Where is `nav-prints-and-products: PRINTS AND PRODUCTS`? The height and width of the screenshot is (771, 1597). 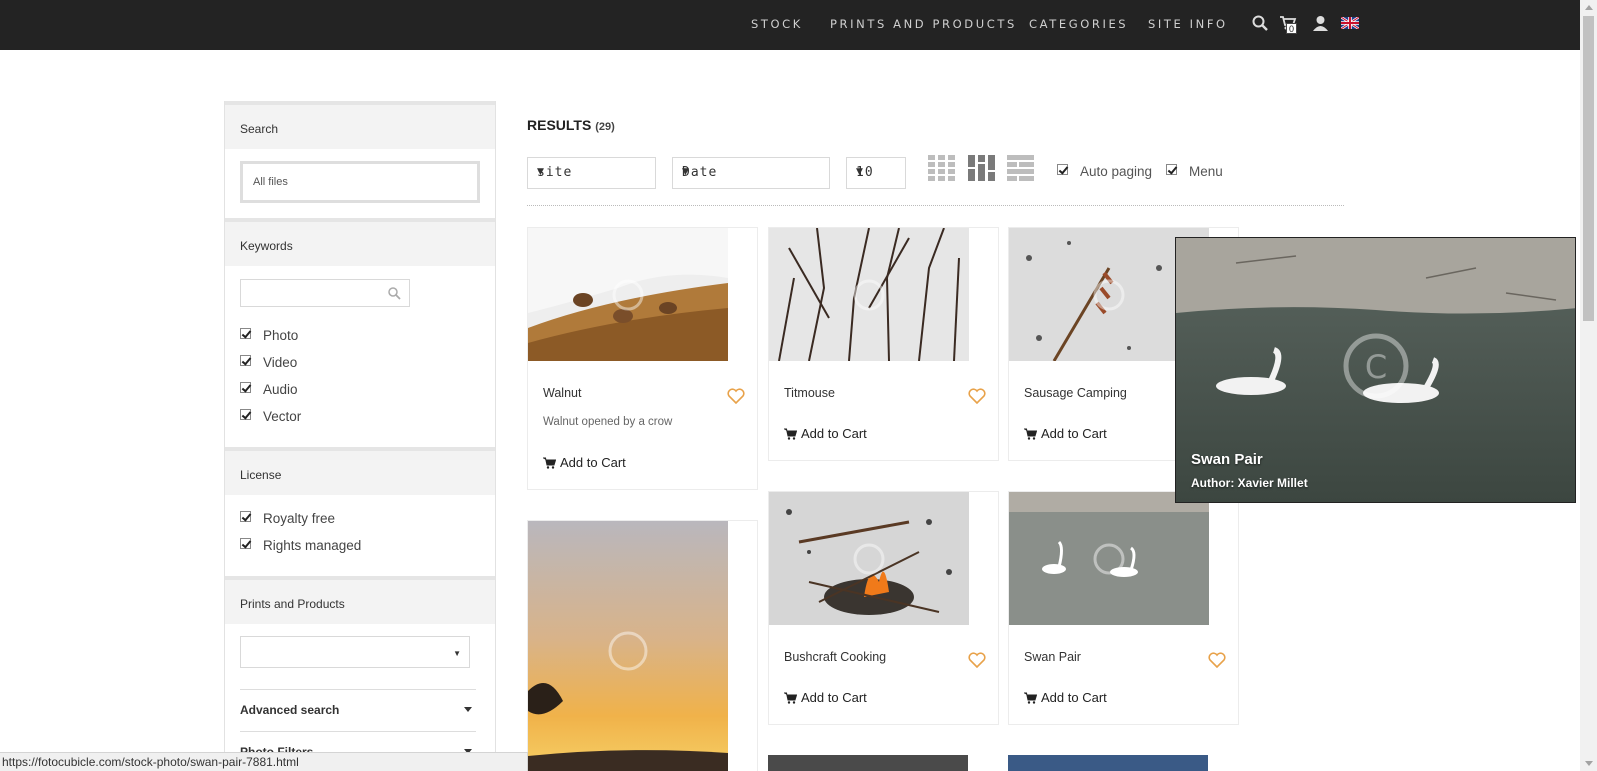
nav-prints-and-products: PRINTS AND PRODUCTS is located at coordinates (923, 24).